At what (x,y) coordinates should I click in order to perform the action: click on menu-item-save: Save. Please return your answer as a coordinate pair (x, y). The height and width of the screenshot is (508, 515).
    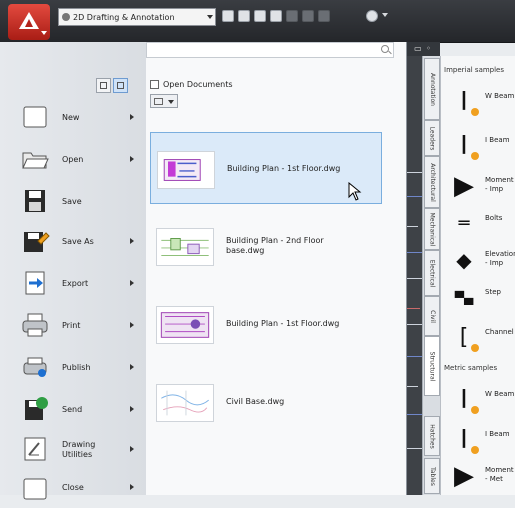
    Looking at the image, I should click on (74, 202).